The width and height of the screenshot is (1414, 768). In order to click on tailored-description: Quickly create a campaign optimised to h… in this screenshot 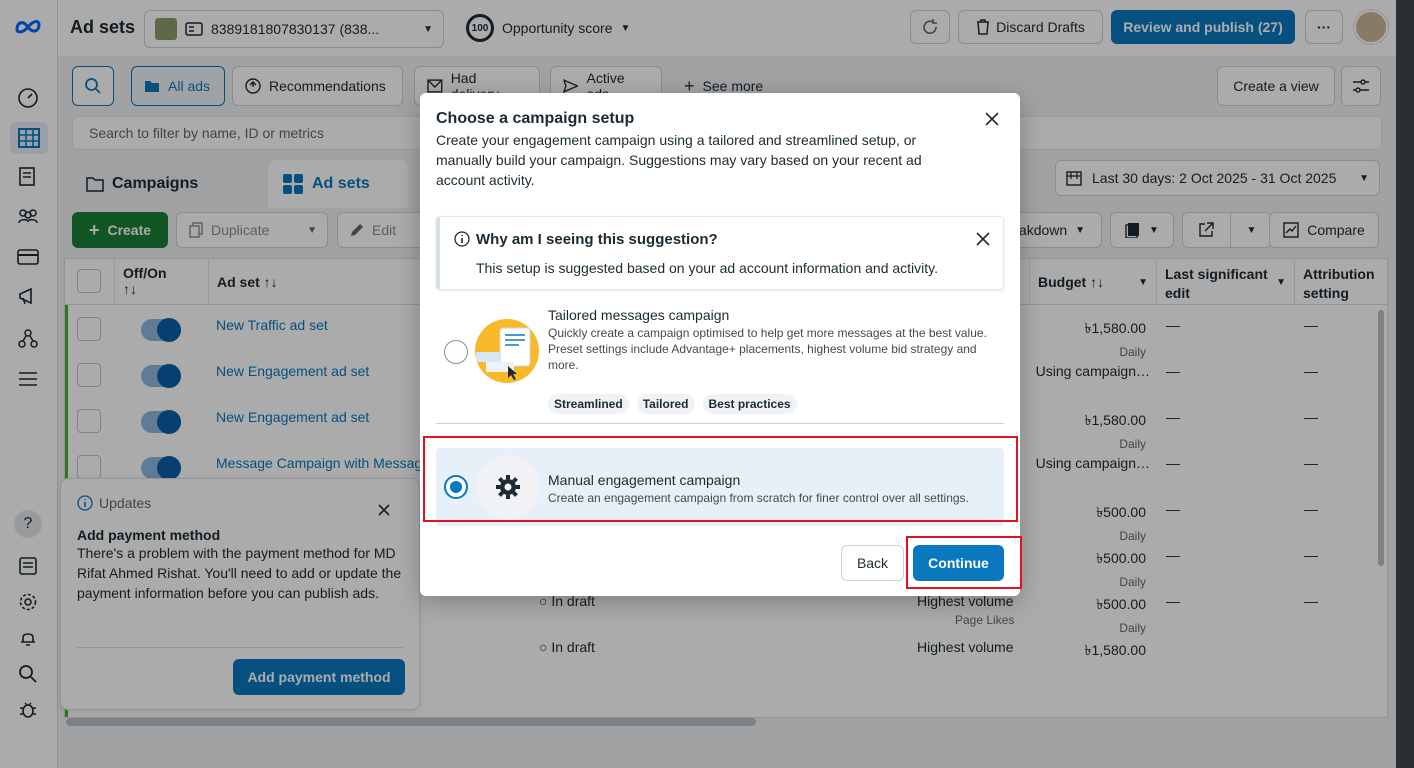, I will do `click(767, 349)`.